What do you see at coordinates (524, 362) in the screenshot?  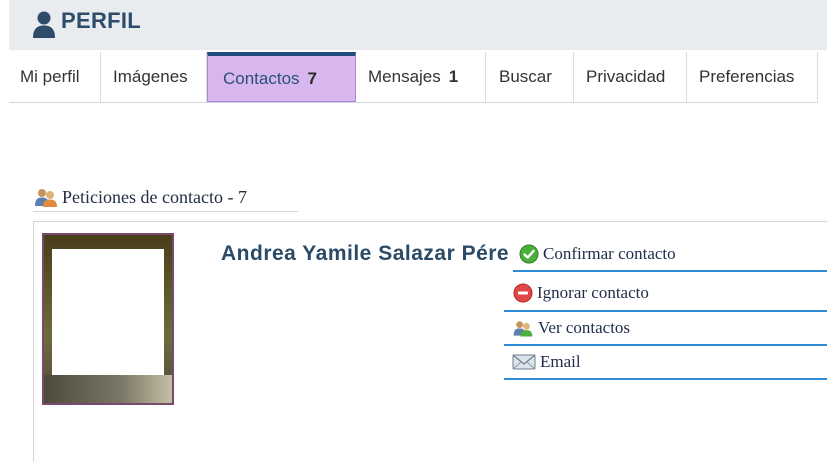 I see `envelope-icon` at bounding box center [524, 362].